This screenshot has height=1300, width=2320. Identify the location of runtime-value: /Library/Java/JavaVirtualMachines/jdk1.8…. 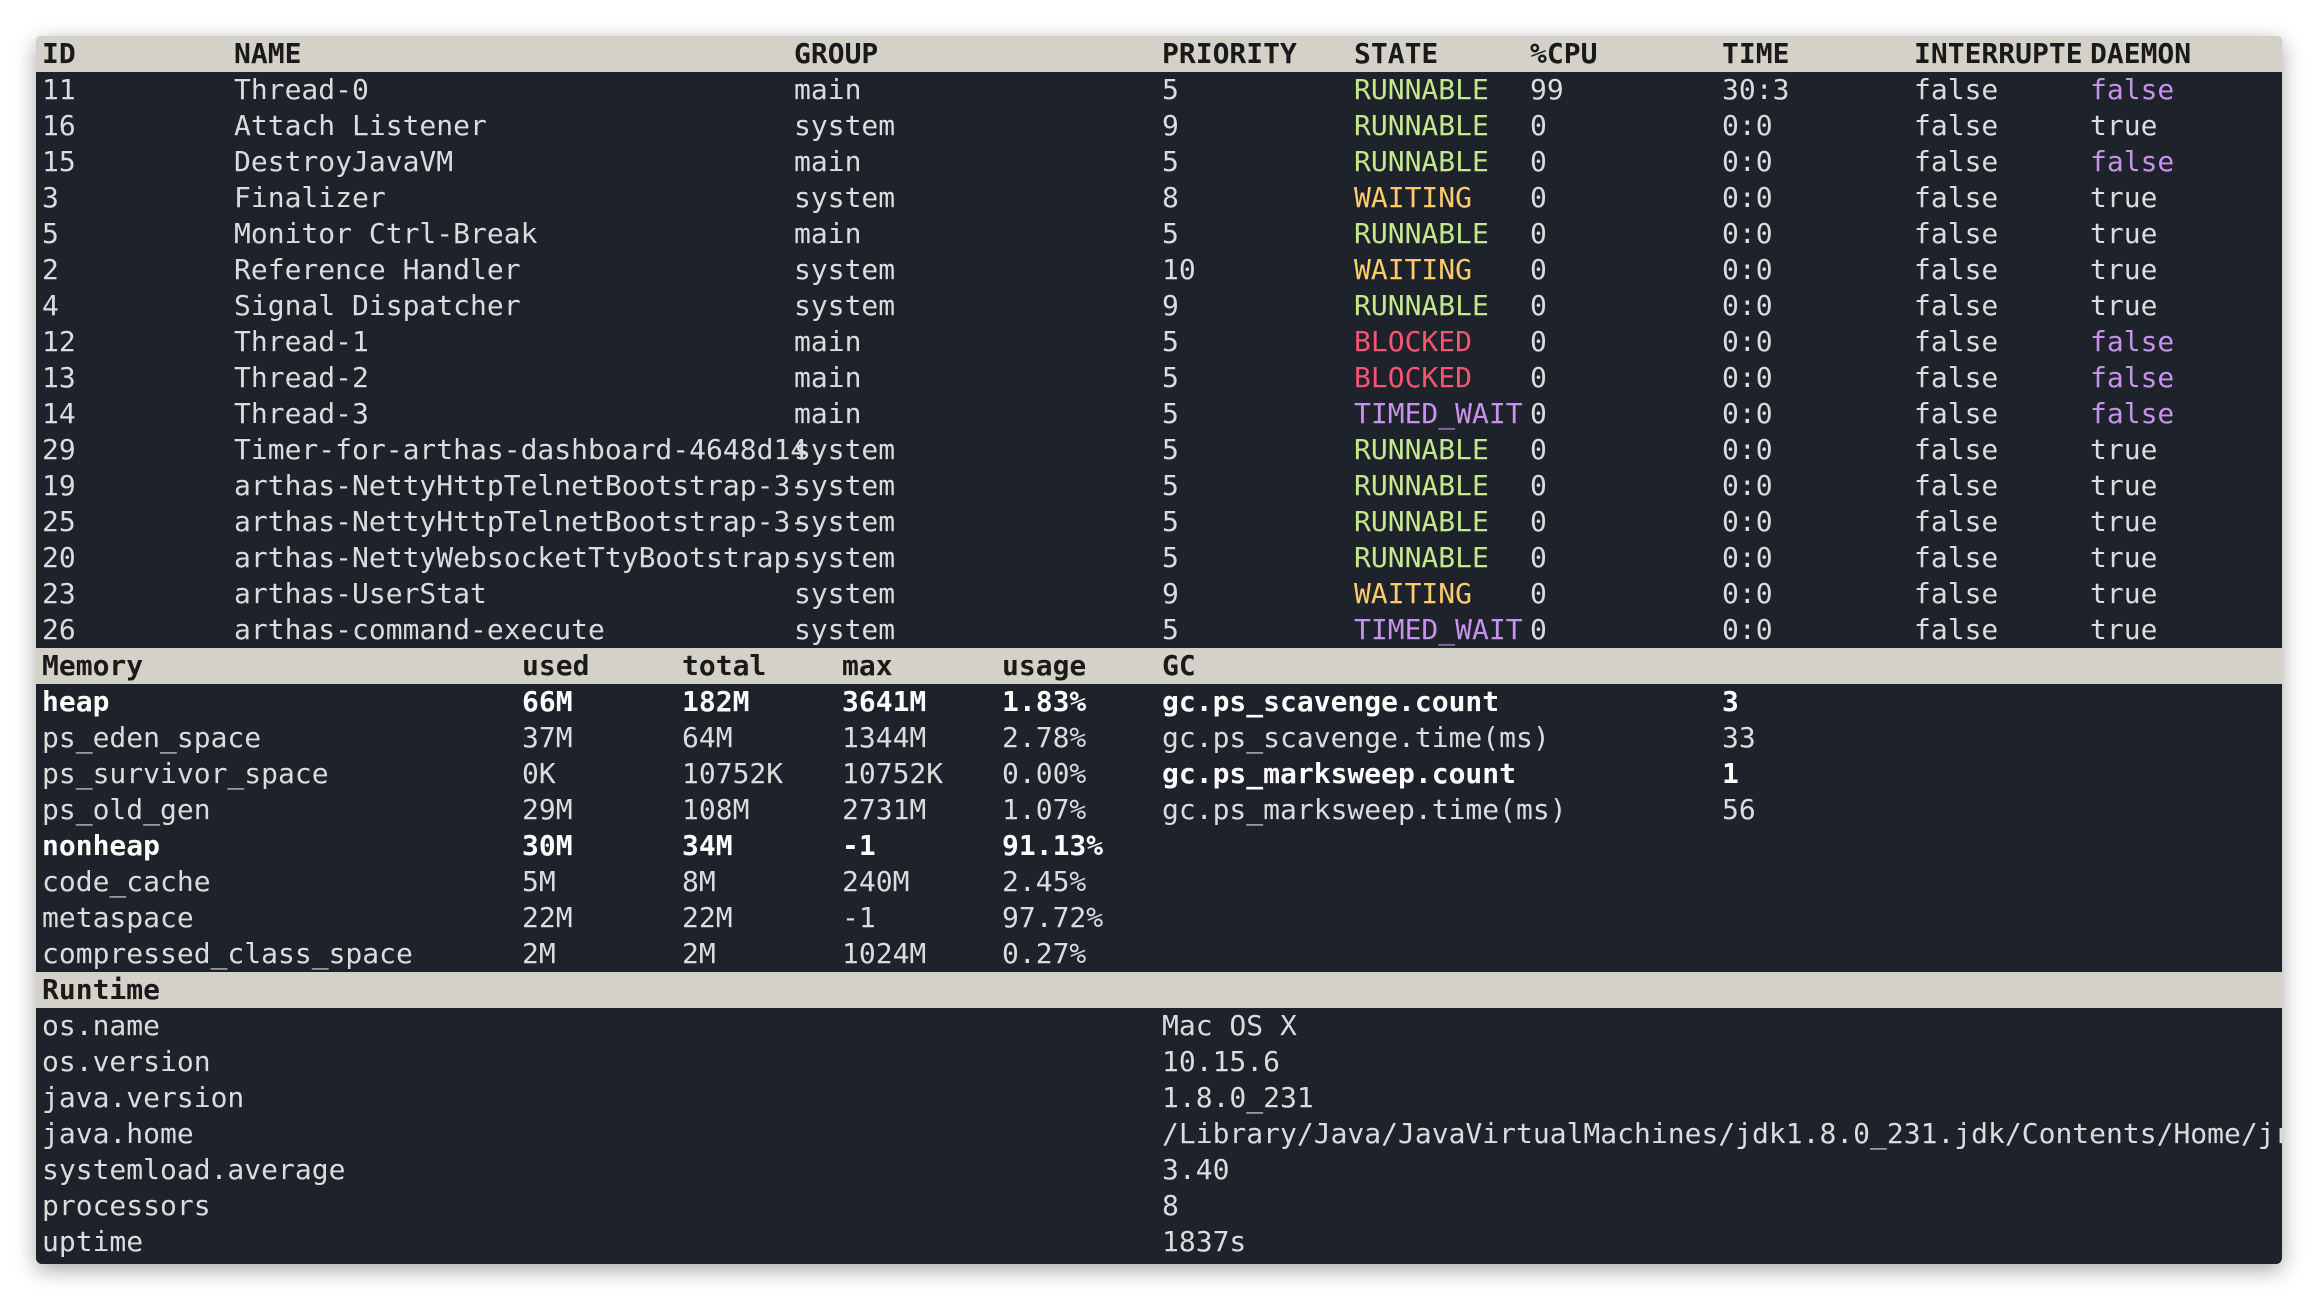
(1722, 1133).